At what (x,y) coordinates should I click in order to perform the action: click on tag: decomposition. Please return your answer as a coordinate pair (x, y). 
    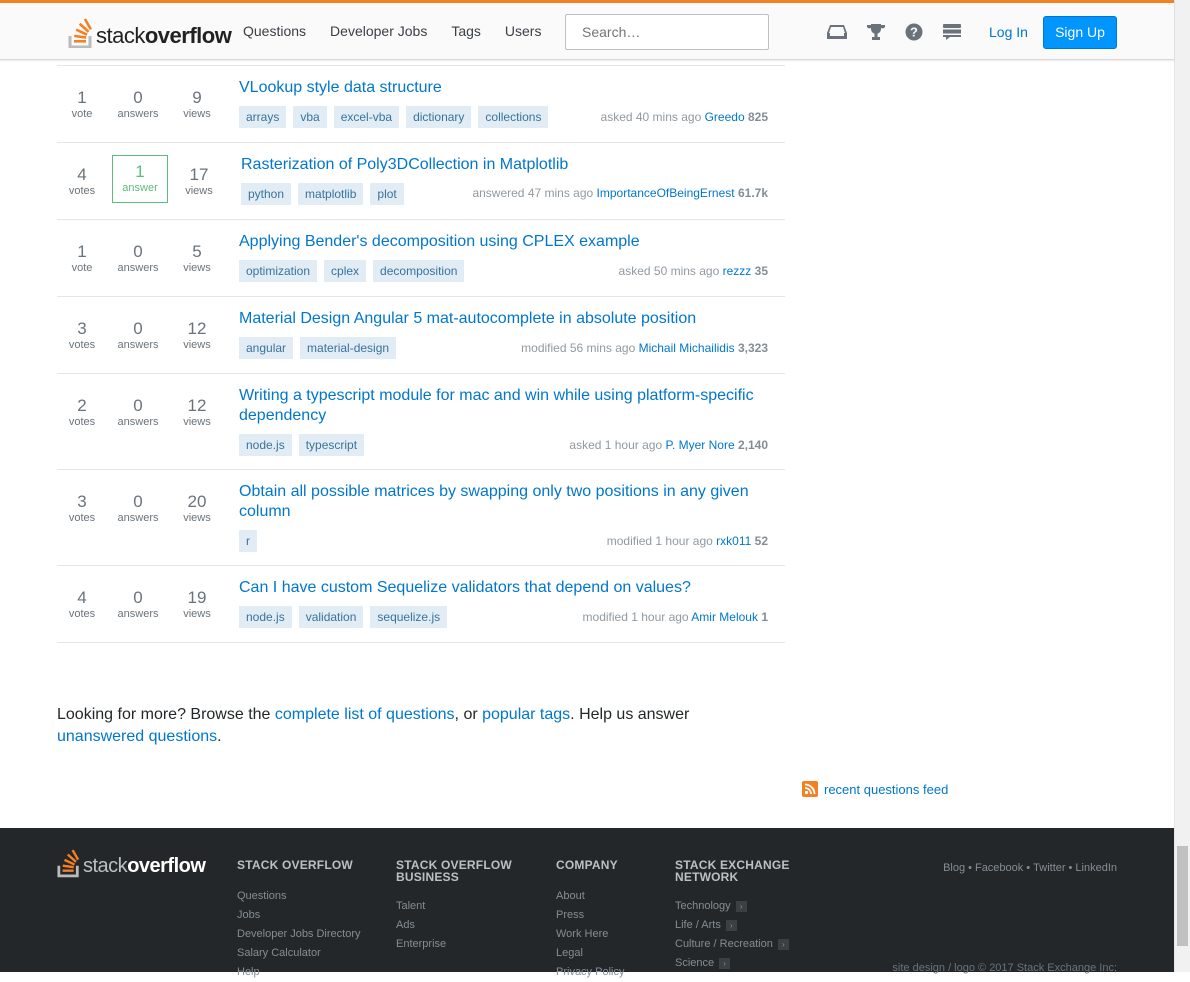
    Looking at the image, I should click on (419, 271).